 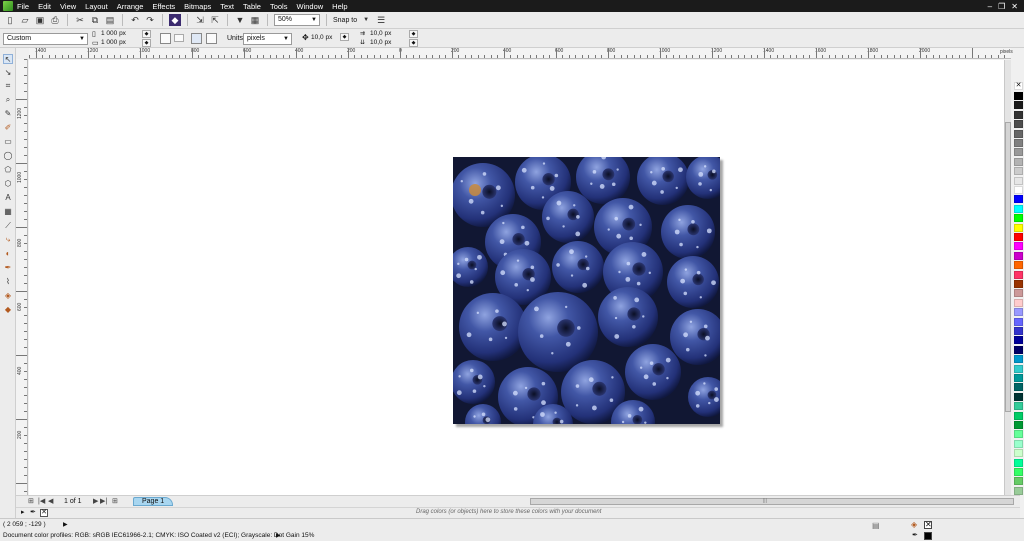 I want to click on palette-flyout-icon: ▸, so click(x=23, y=512).